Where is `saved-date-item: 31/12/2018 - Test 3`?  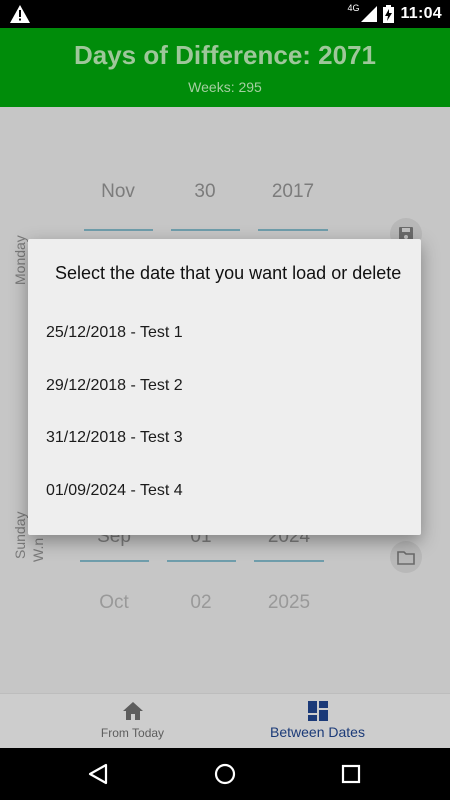
saved-date-item: 31/12/2018 - Test 3 is located at coordinates (226, 438).